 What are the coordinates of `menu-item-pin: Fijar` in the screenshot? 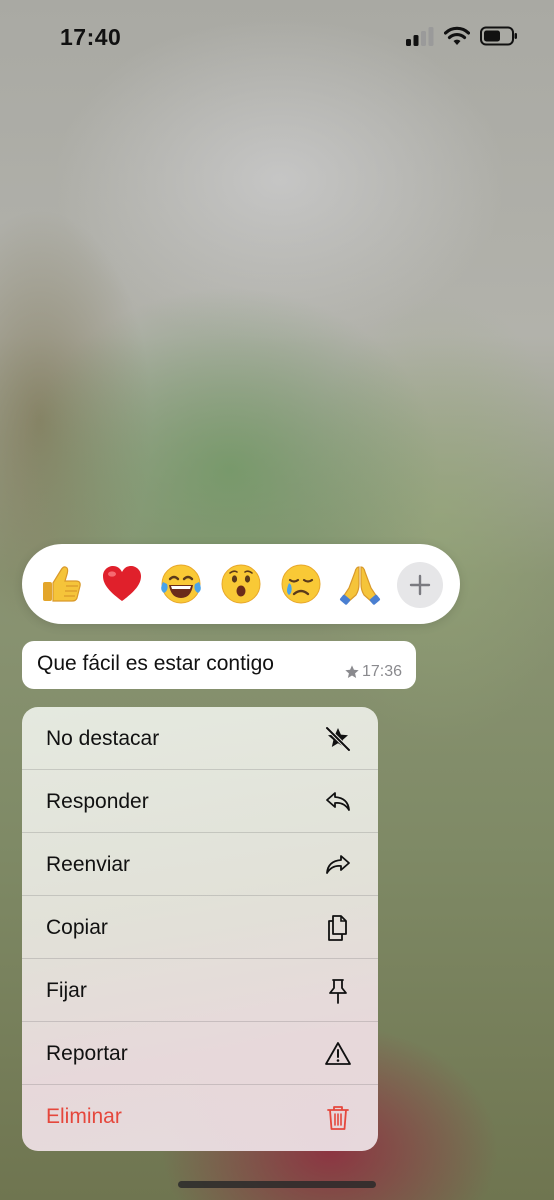 It's located at (200, 990).